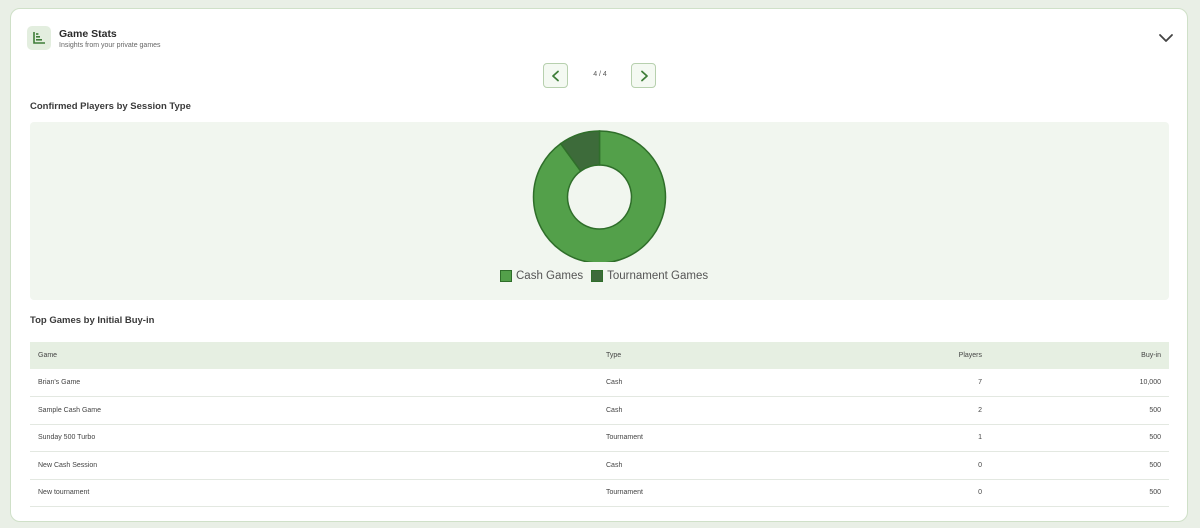 This screenshot has height=528, width=1200. I want to click on page-indicator: 4 / 4, so click(600, 74).